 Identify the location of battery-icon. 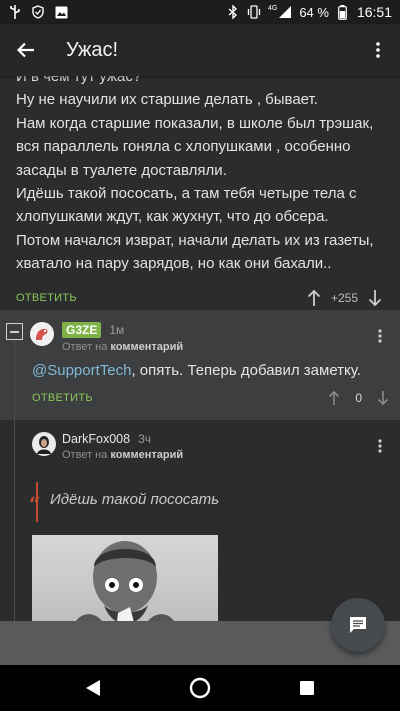
(343, 12).